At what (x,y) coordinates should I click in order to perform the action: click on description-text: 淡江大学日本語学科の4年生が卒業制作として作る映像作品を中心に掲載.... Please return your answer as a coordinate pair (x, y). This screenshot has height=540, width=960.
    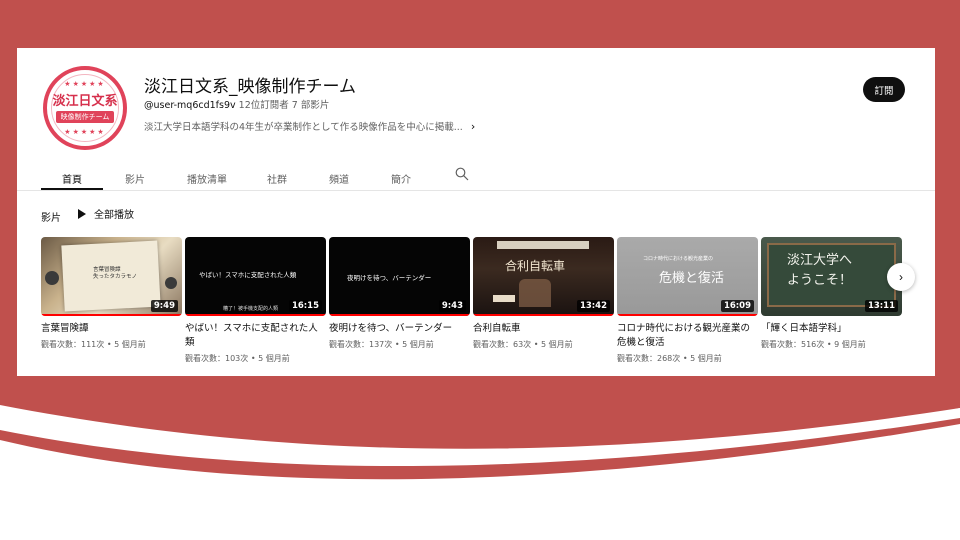
    Looking at the image, I should click on (303, 127).